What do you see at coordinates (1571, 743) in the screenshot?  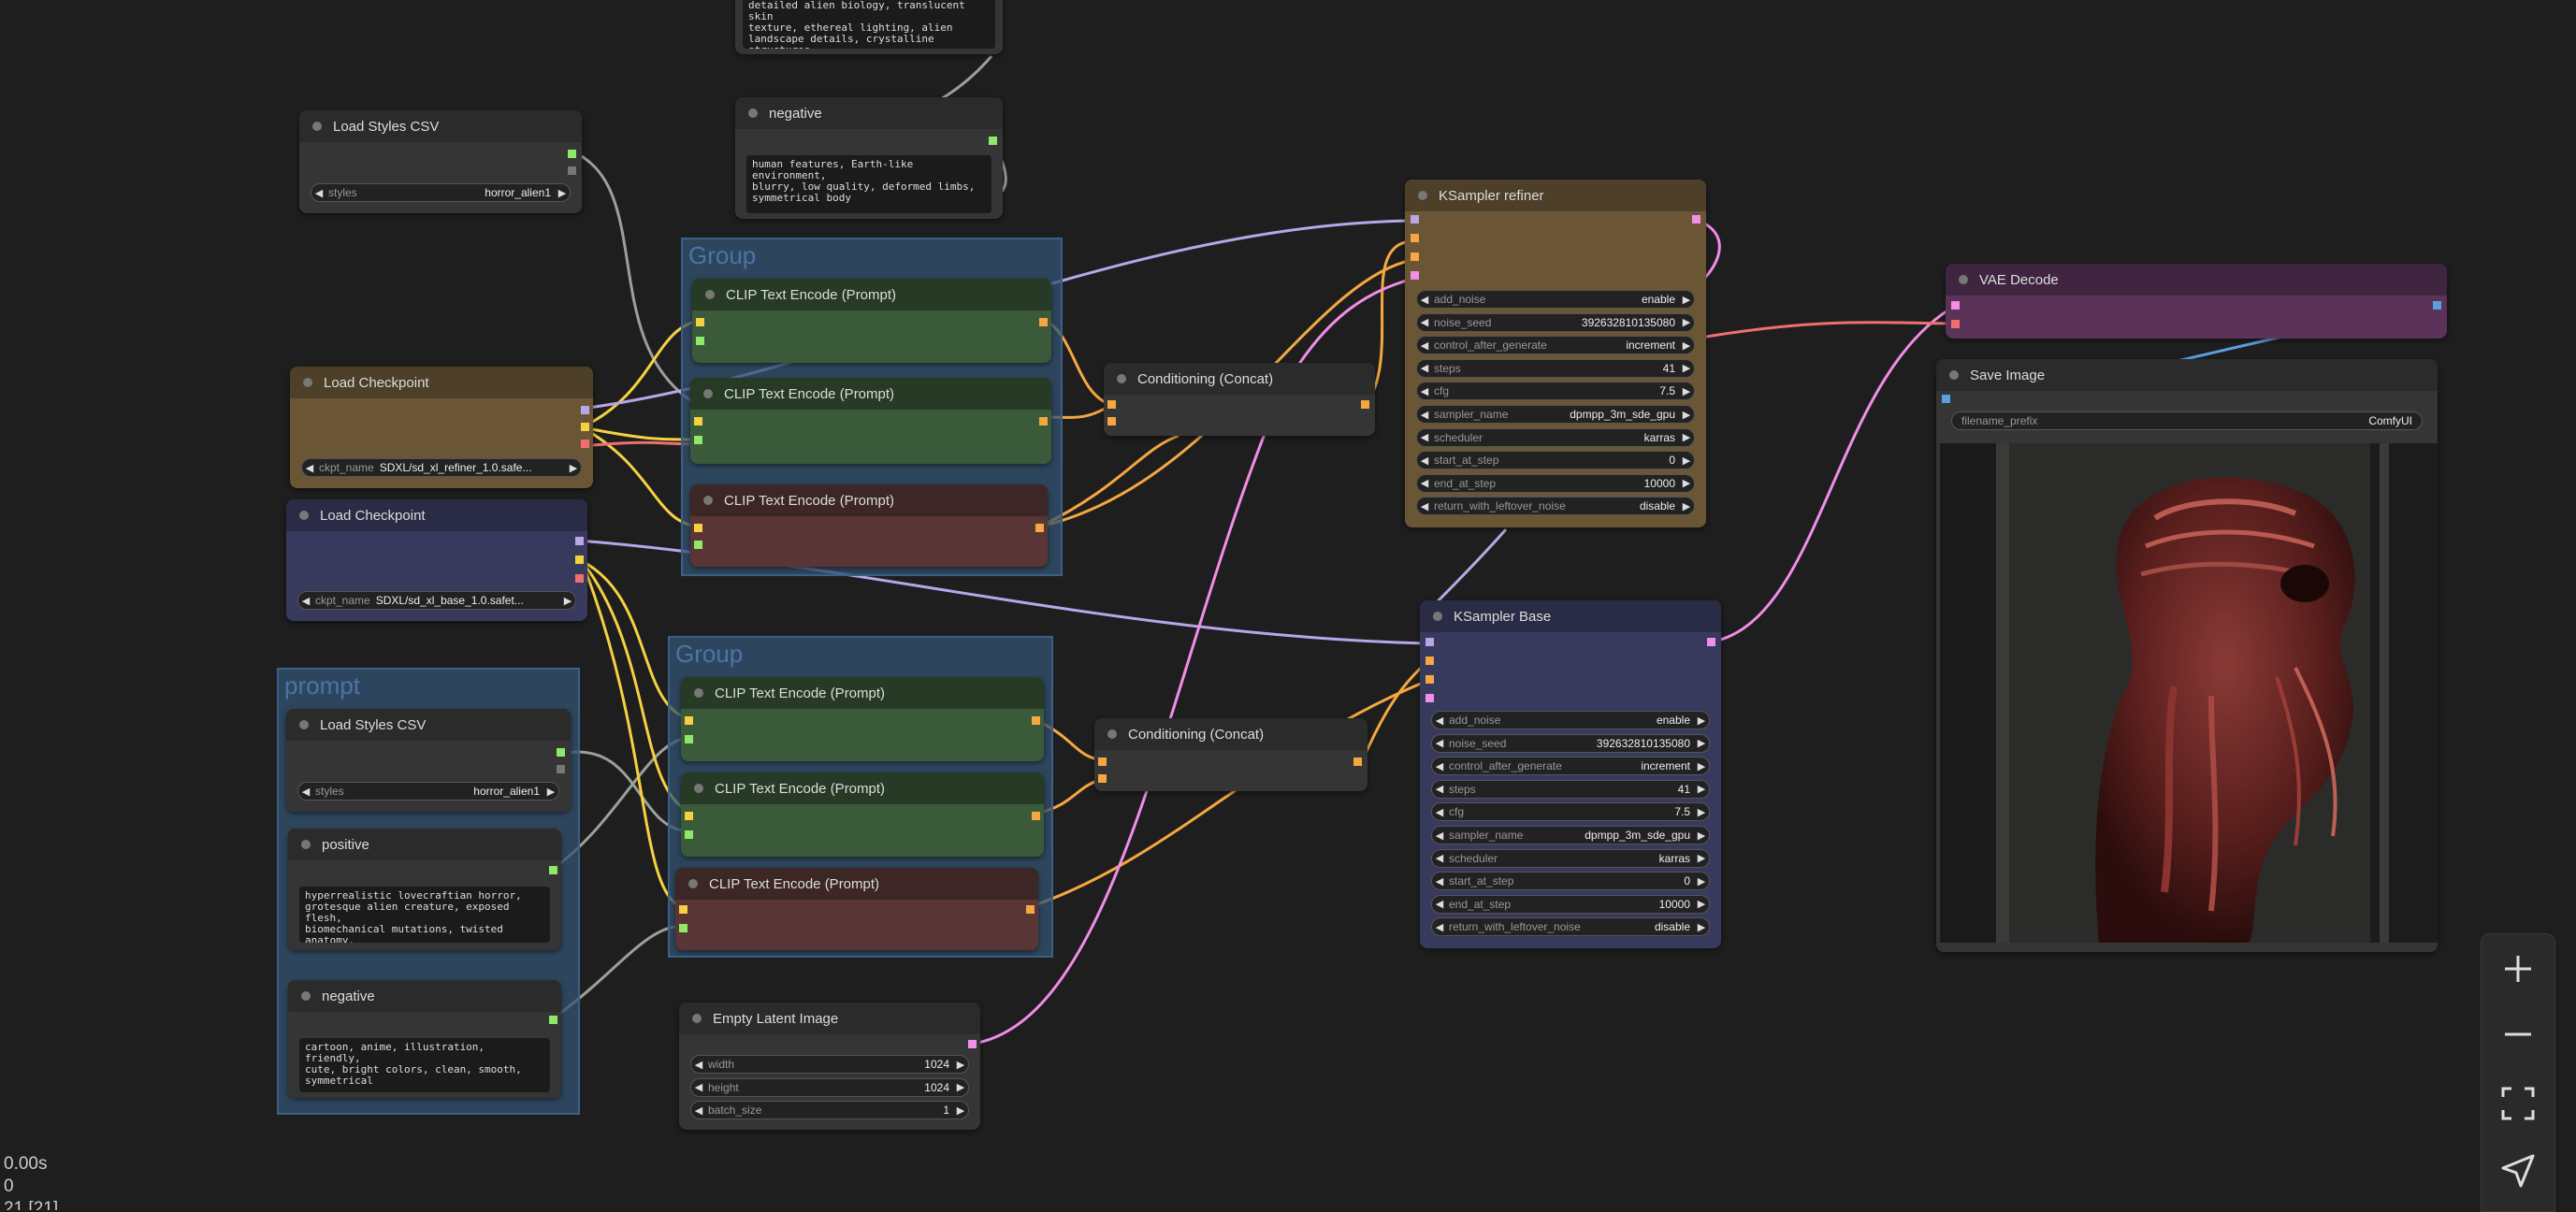 I see `widget-noise-seed: ◀ noise_seed 392632810135080 ▶` at bounding box center [1571, 743].